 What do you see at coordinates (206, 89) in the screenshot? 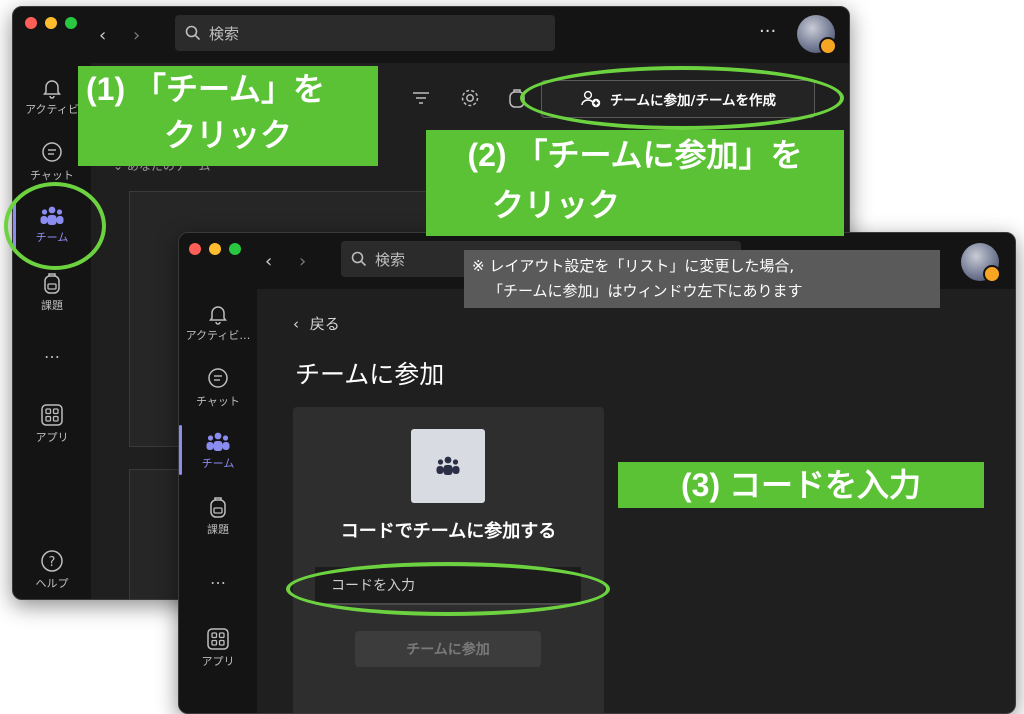
I see `step1-line1: (1) 「チーム」を` at bounding box center [206, 89].